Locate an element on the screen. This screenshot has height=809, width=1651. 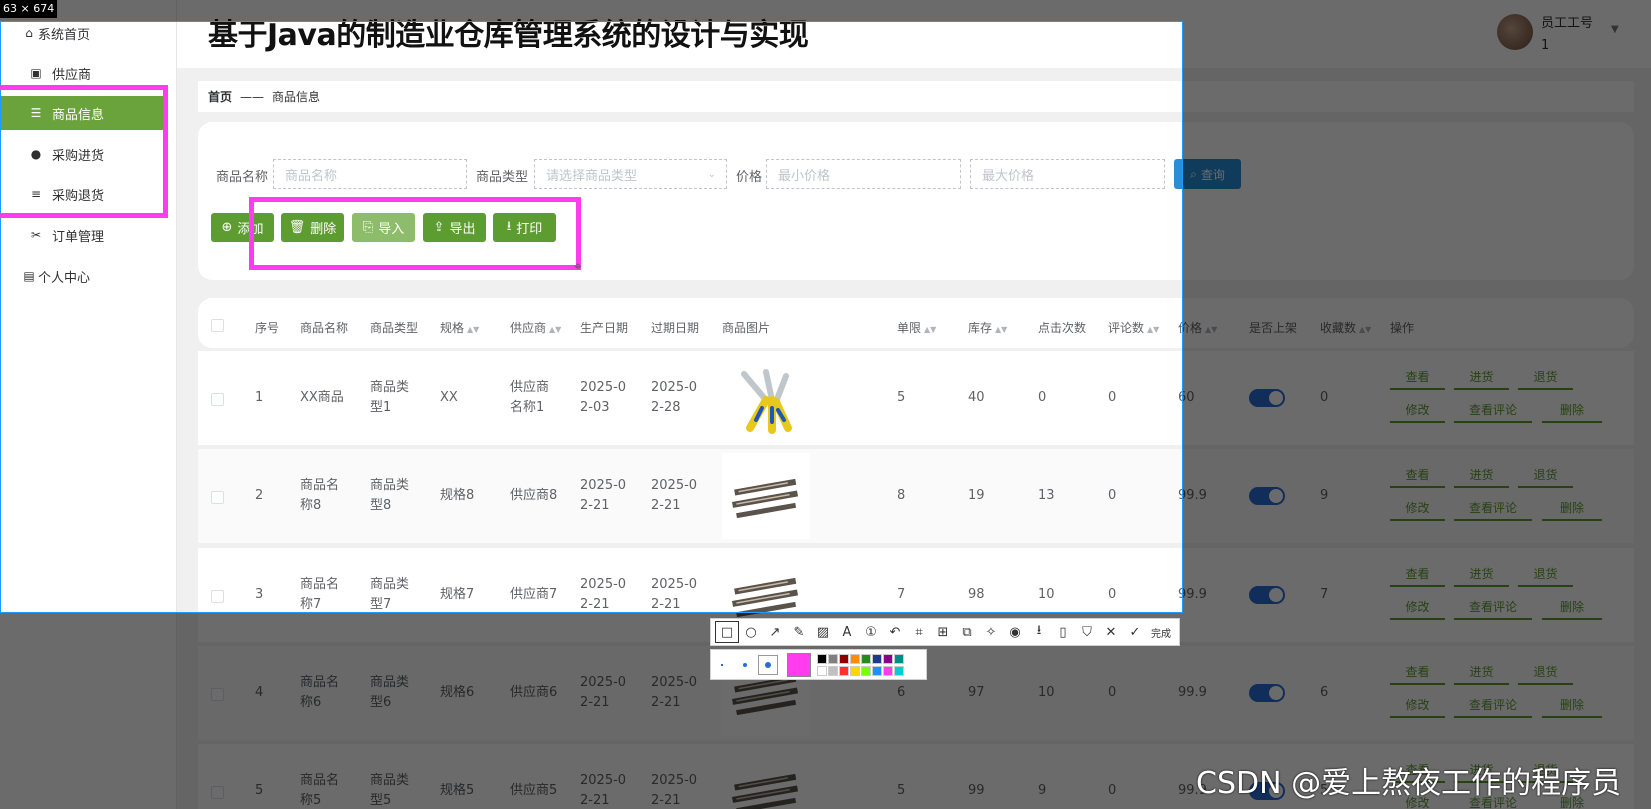
col-header: 规格 ▲▼ is located at coordinates (459, 327).